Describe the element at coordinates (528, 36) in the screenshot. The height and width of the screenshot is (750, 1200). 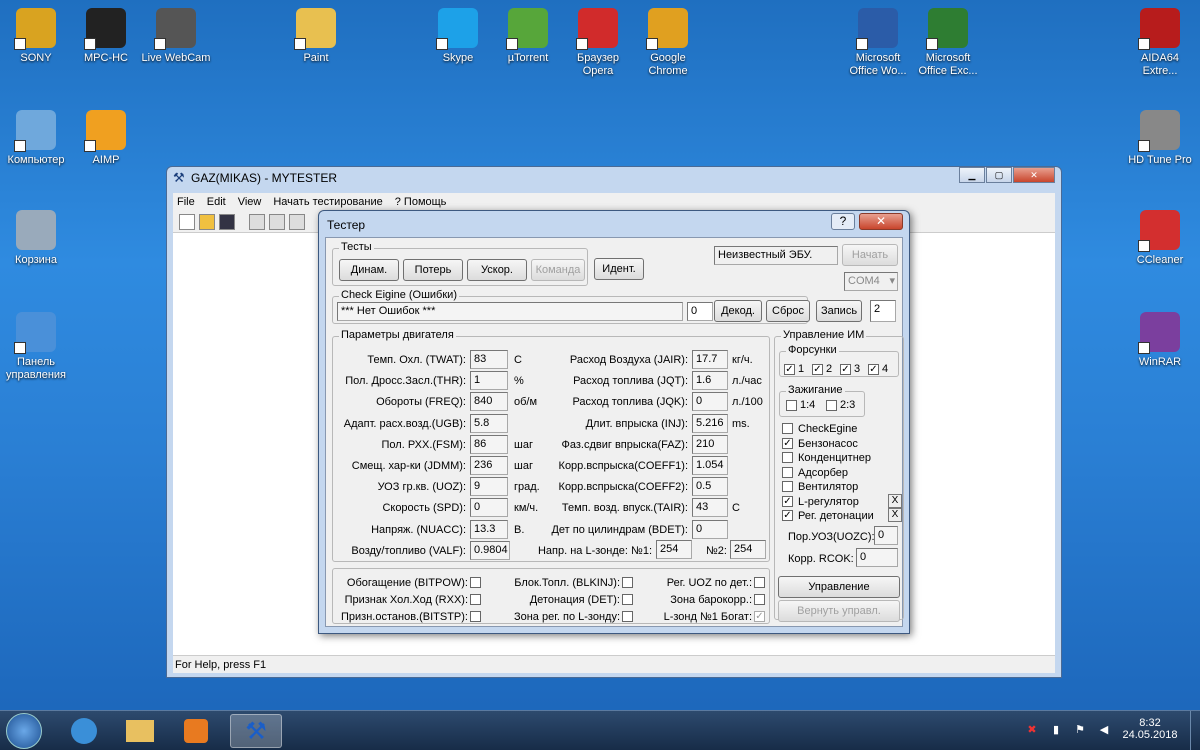
I see `desktop-icon-5: µTorrent` at that location.